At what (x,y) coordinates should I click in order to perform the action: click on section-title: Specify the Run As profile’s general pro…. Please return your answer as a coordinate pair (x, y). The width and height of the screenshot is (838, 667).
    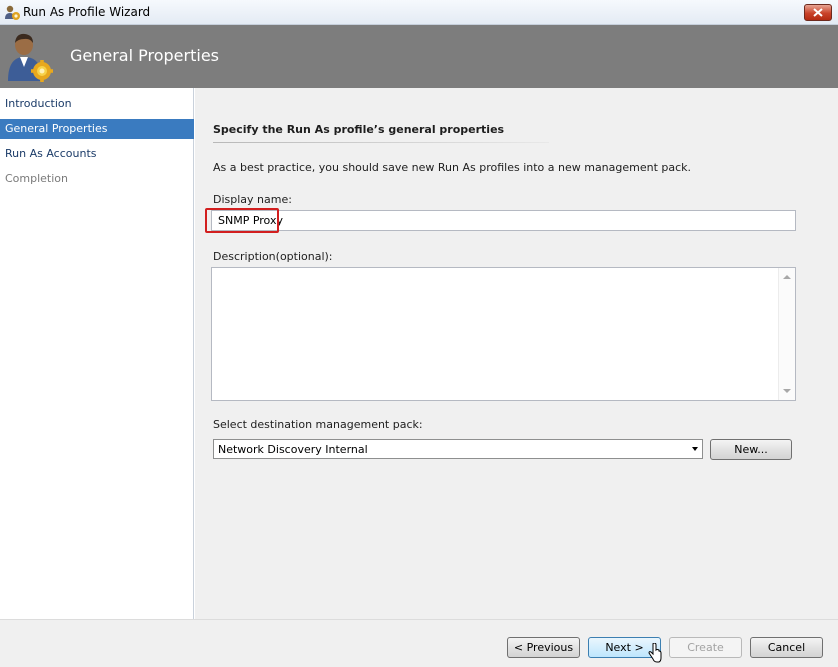
    Looking at the image, I should click on (359, 129).